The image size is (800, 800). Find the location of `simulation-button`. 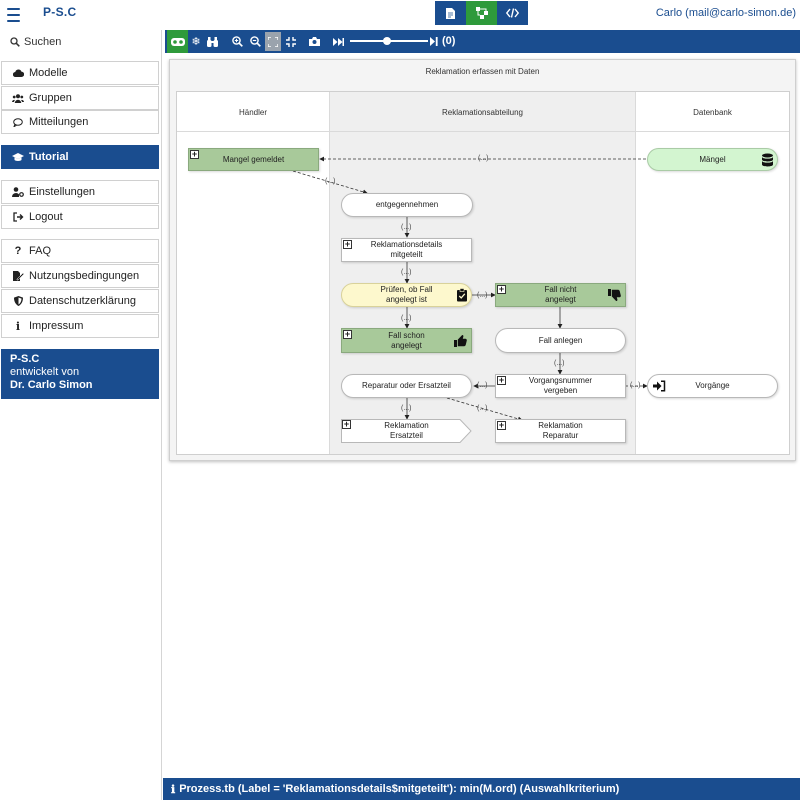

simulation-button is located at coordinates (177, 41).